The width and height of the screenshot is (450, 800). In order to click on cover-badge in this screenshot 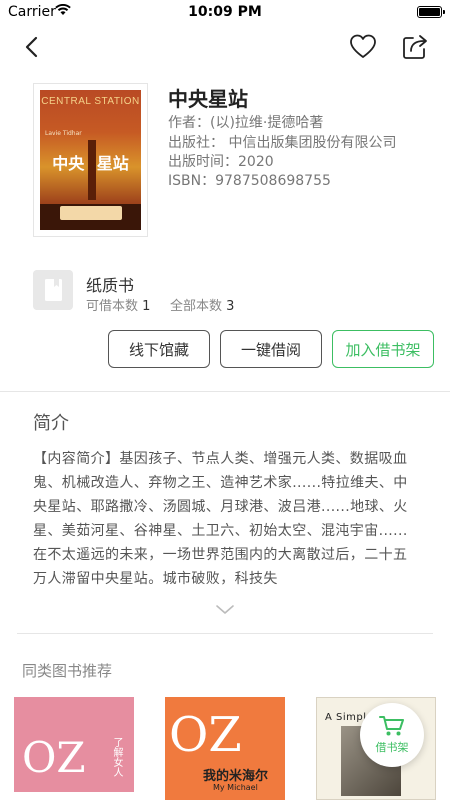, I will do `click(91, 213)`.